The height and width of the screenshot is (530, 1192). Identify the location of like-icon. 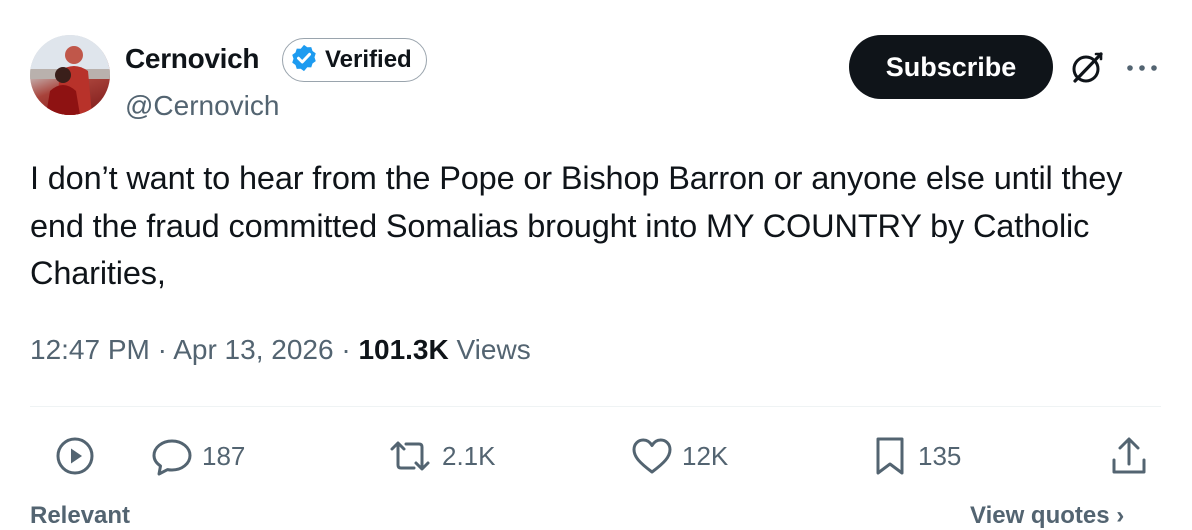
(652, 456).